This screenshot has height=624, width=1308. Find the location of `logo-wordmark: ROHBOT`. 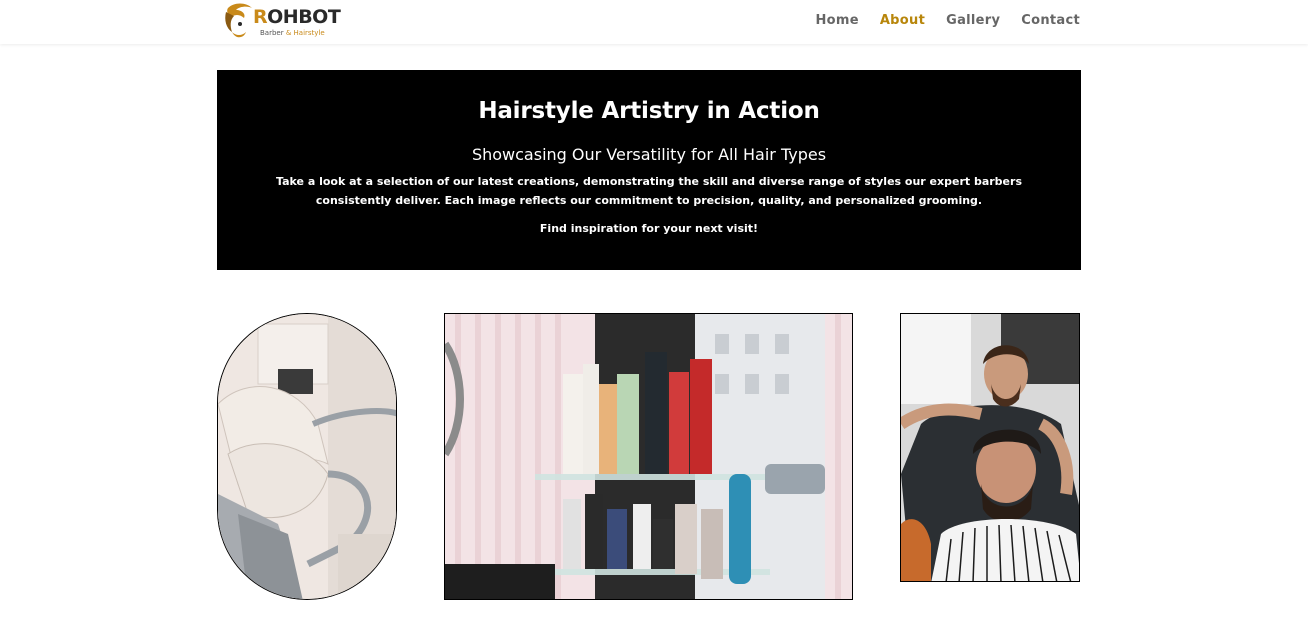

logo-wordmark: ROHBOT is located at coordinates (297, 17).